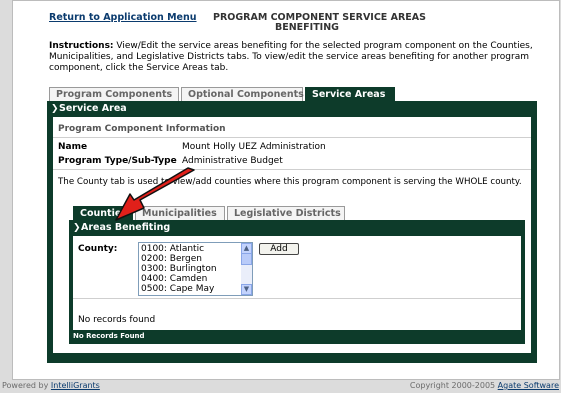 The width and height of the screenshot is (561, 393). Describe the element at coordinates (246, 94) in the screenshot. I see `tab-label: Optional Components` at that location.